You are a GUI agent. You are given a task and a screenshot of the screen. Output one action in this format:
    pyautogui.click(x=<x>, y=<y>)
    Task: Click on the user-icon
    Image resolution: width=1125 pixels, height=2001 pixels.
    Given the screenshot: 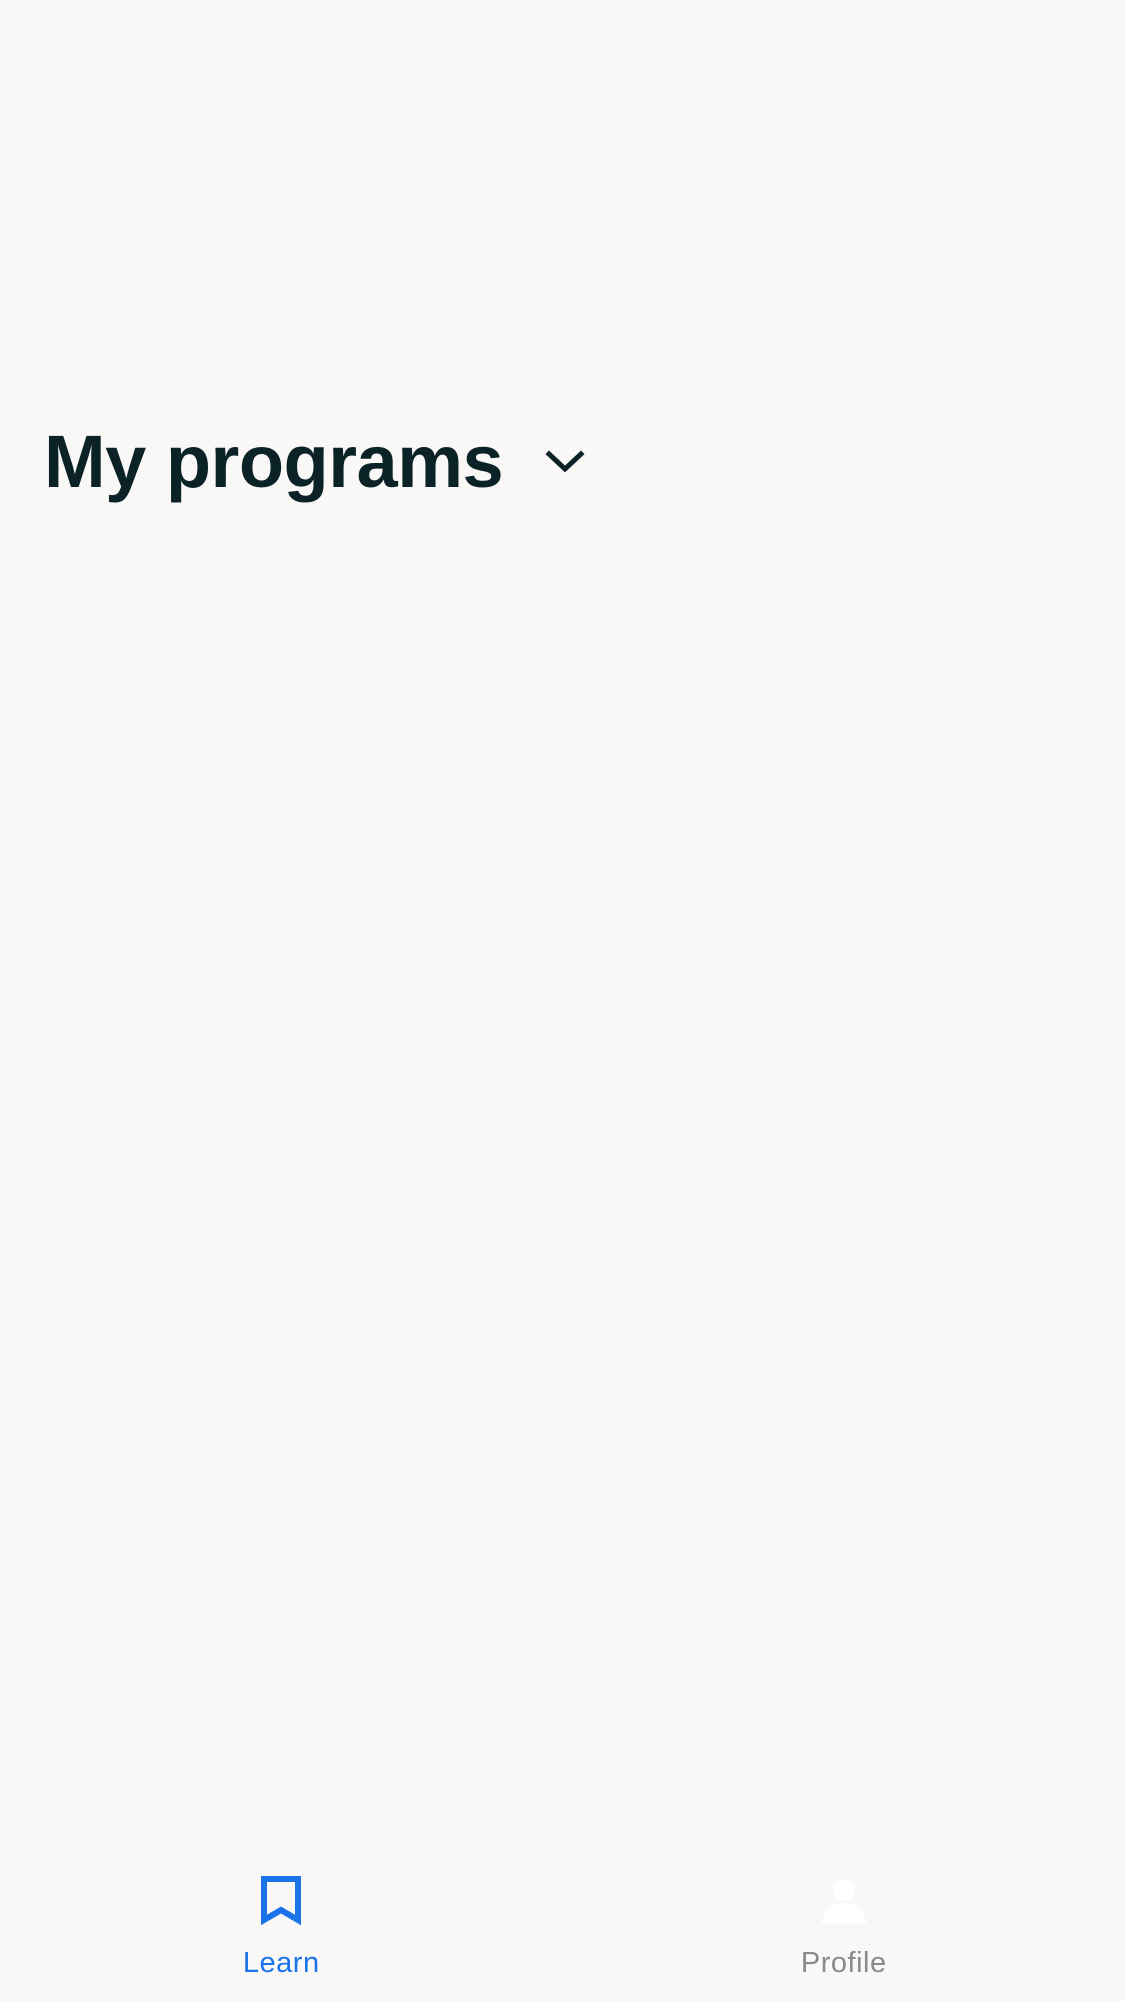 What is the action you would take?
    pyautogui.click(x=844, y=1901)
    